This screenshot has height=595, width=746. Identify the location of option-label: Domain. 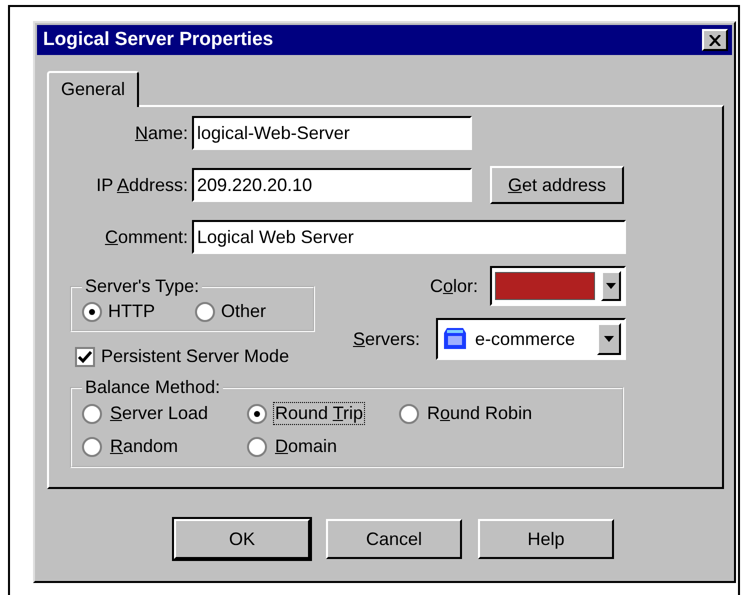
(306, 446).